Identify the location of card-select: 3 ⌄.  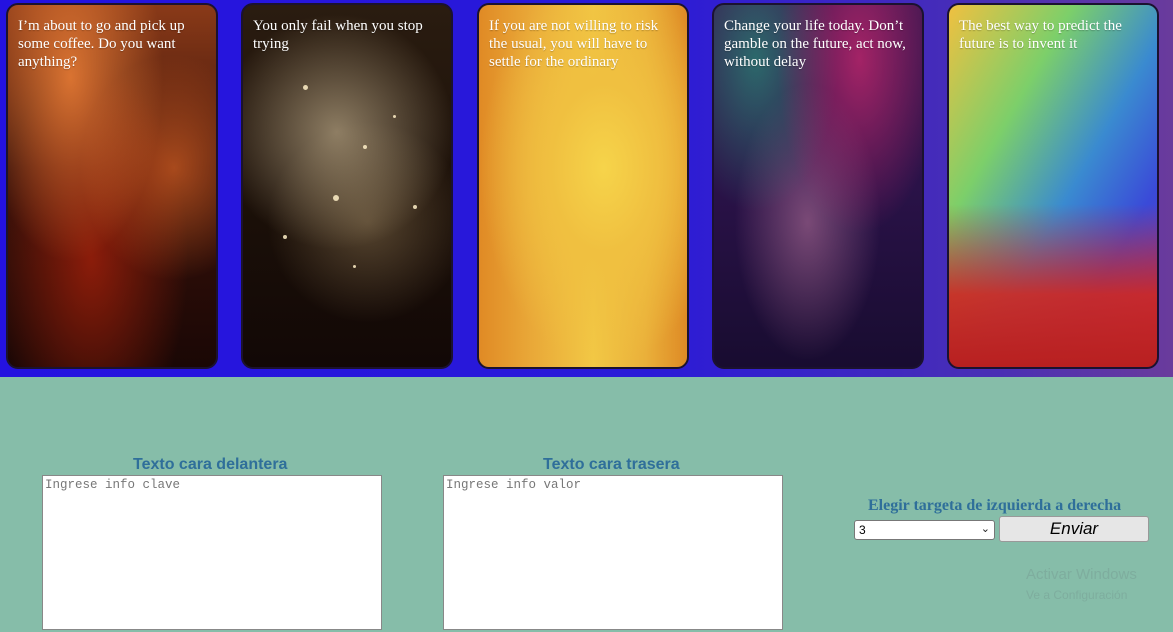
(924, 530).